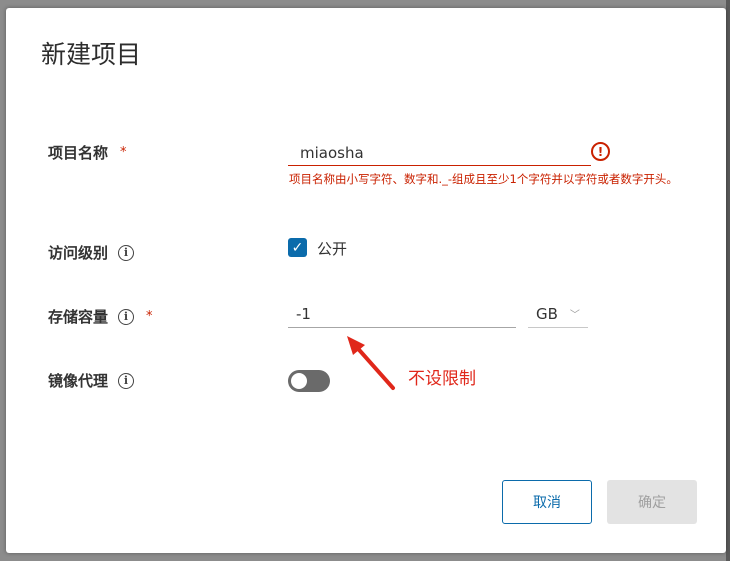 The image size is (730, 561). Describe the element at coordinates (91, 54) in the screenshot. I see `dialog-title: 新建项目` at that location.